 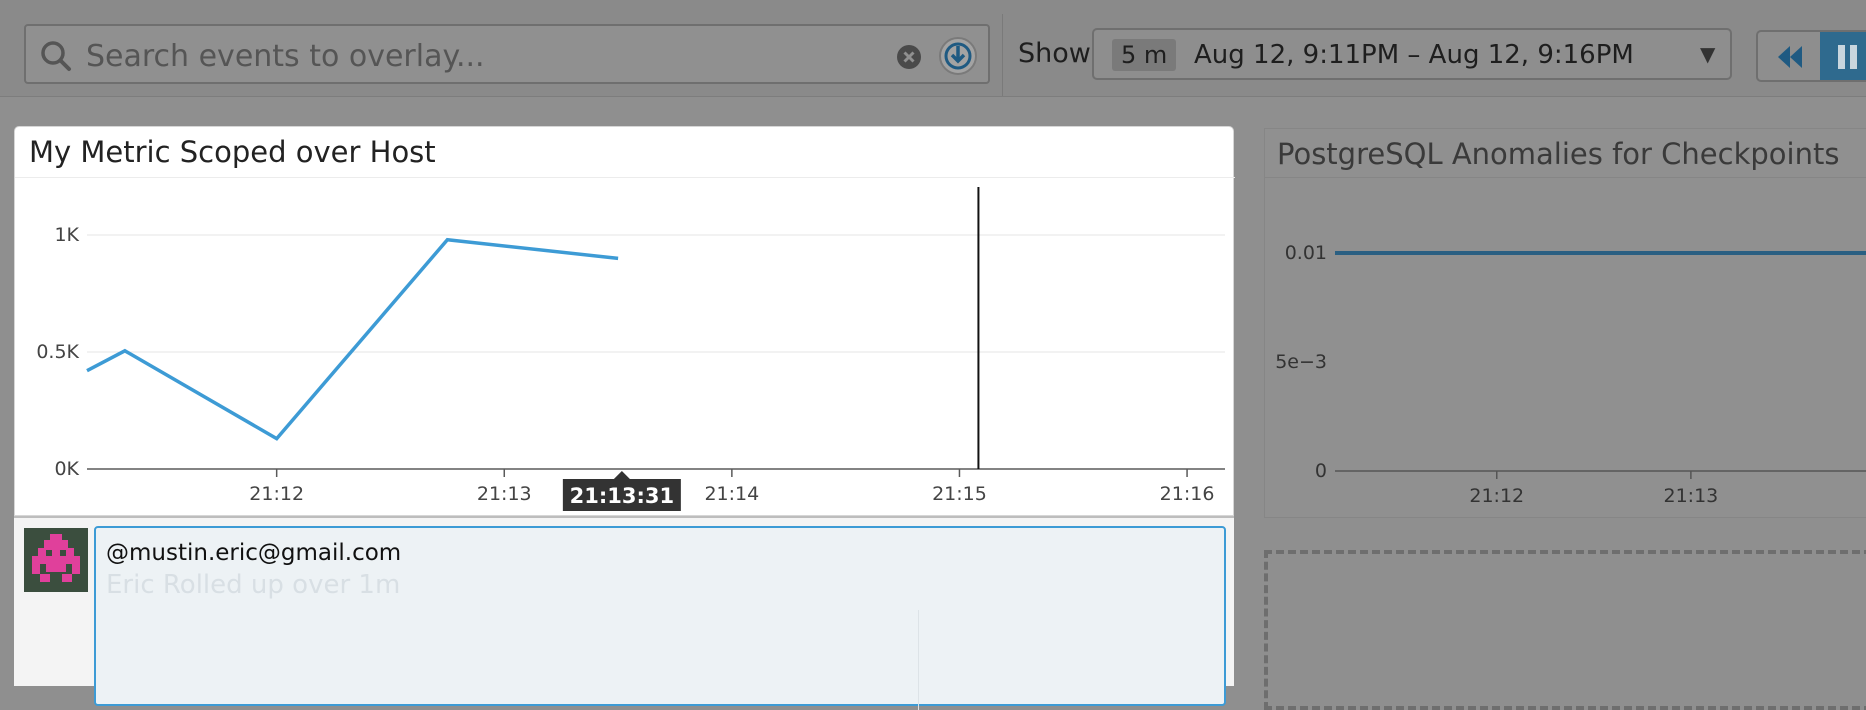 I want to click on show-label: Show, so click(x=1054, y=53).